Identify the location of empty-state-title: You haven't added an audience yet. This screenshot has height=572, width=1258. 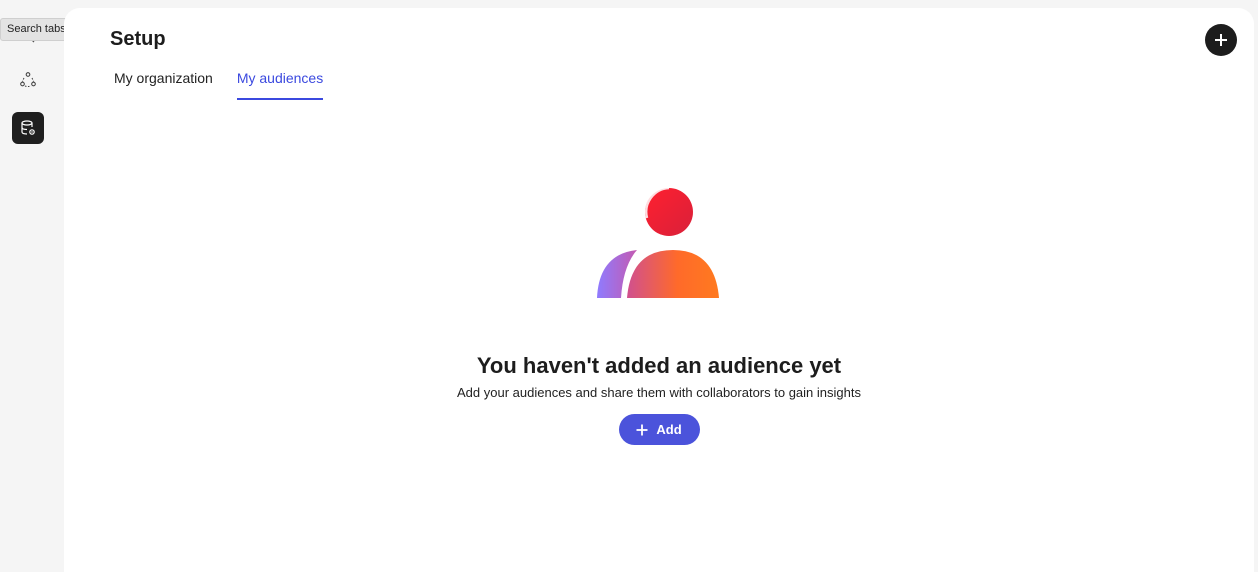
(659, 365).